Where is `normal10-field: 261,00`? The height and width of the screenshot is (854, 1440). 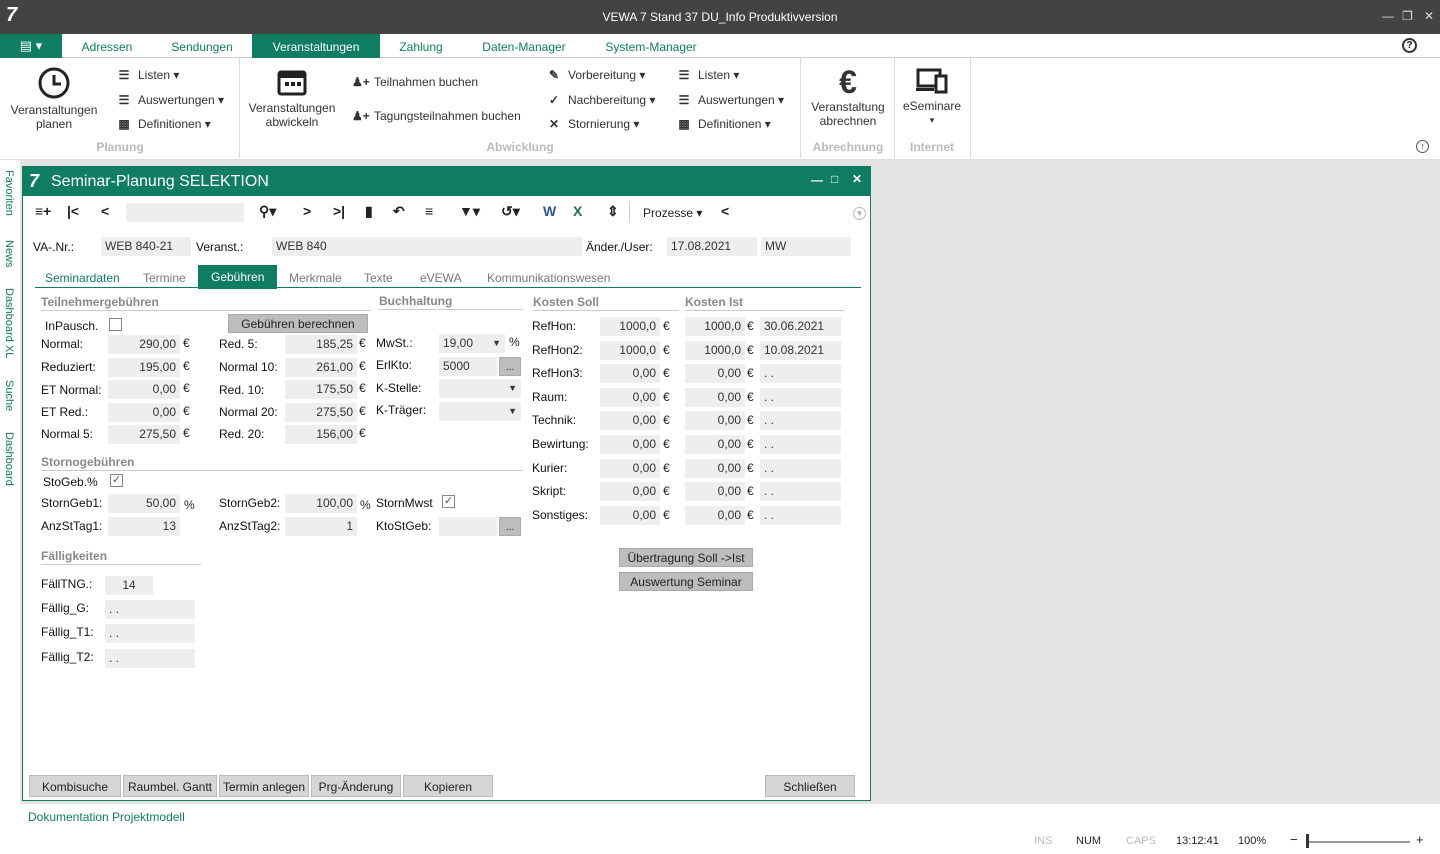 normal10-field: 261,00 is located at coordinates (321, 367).